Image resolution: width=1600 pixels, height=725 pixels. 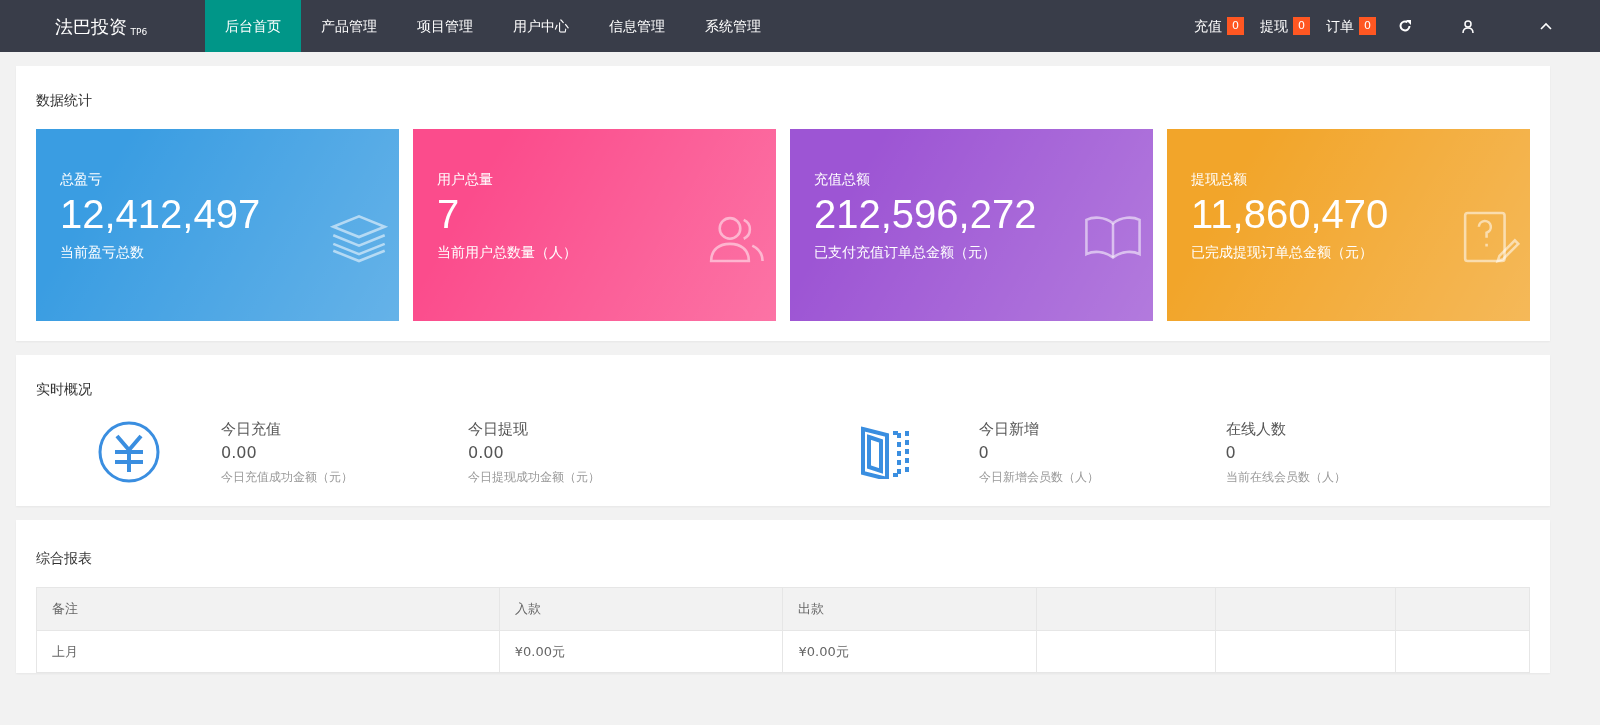 What do you see at coordinates (637, 26) in the screenshot?
I see `nav-tab: 信息管理` at bounding box center [637, 26].